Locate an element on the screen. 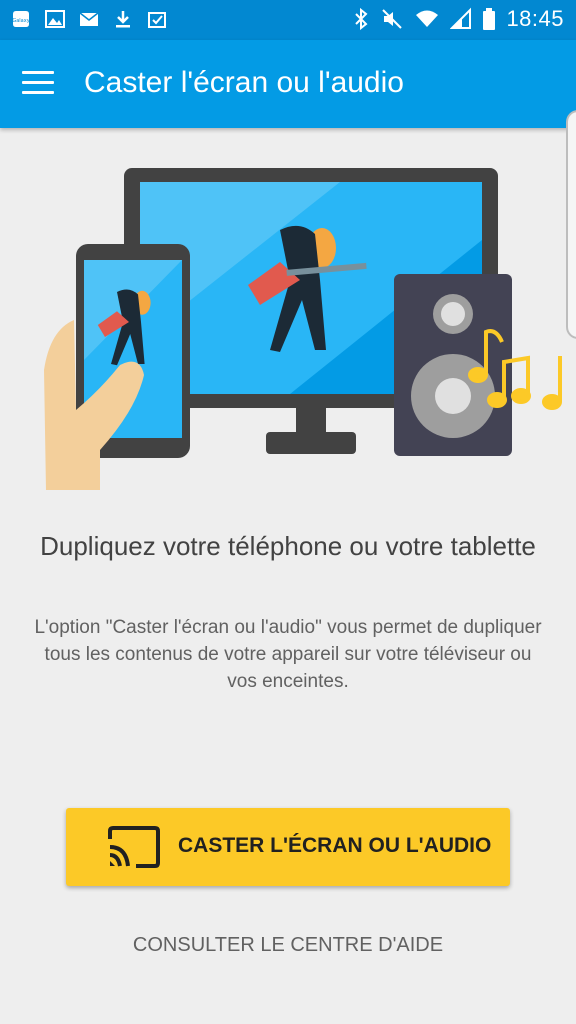 This screenshot has width=576, height=1024. wifi-icon is located at coordinates (427, 18).